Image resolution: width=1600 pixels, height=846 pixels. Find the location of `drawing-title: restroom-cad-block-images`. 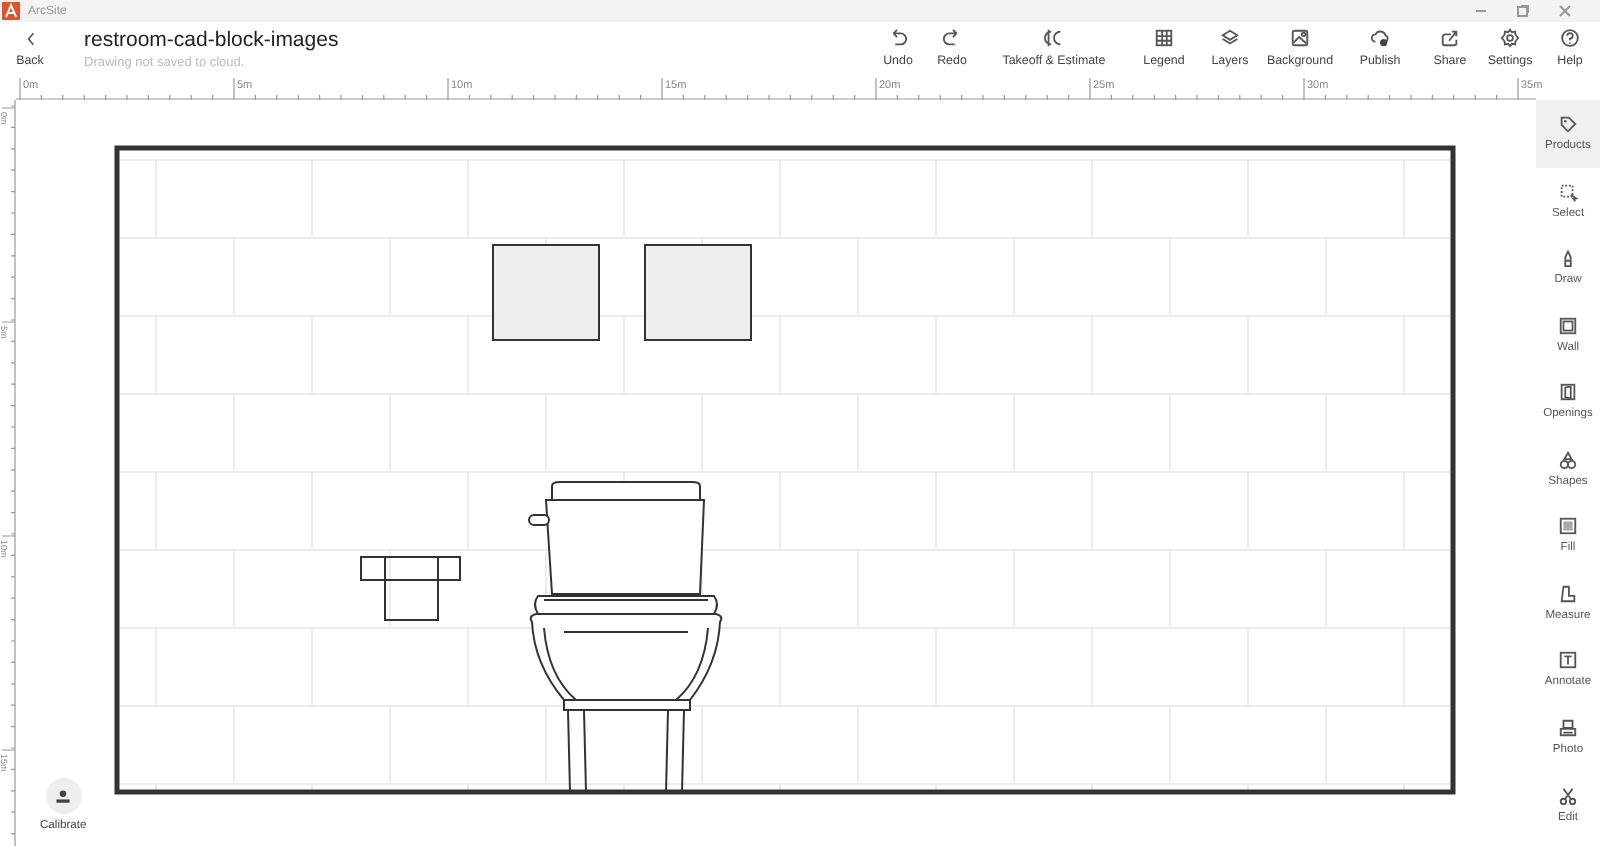

drawing-title: restroom-cad-block-images is located at coordinates (211, 39).